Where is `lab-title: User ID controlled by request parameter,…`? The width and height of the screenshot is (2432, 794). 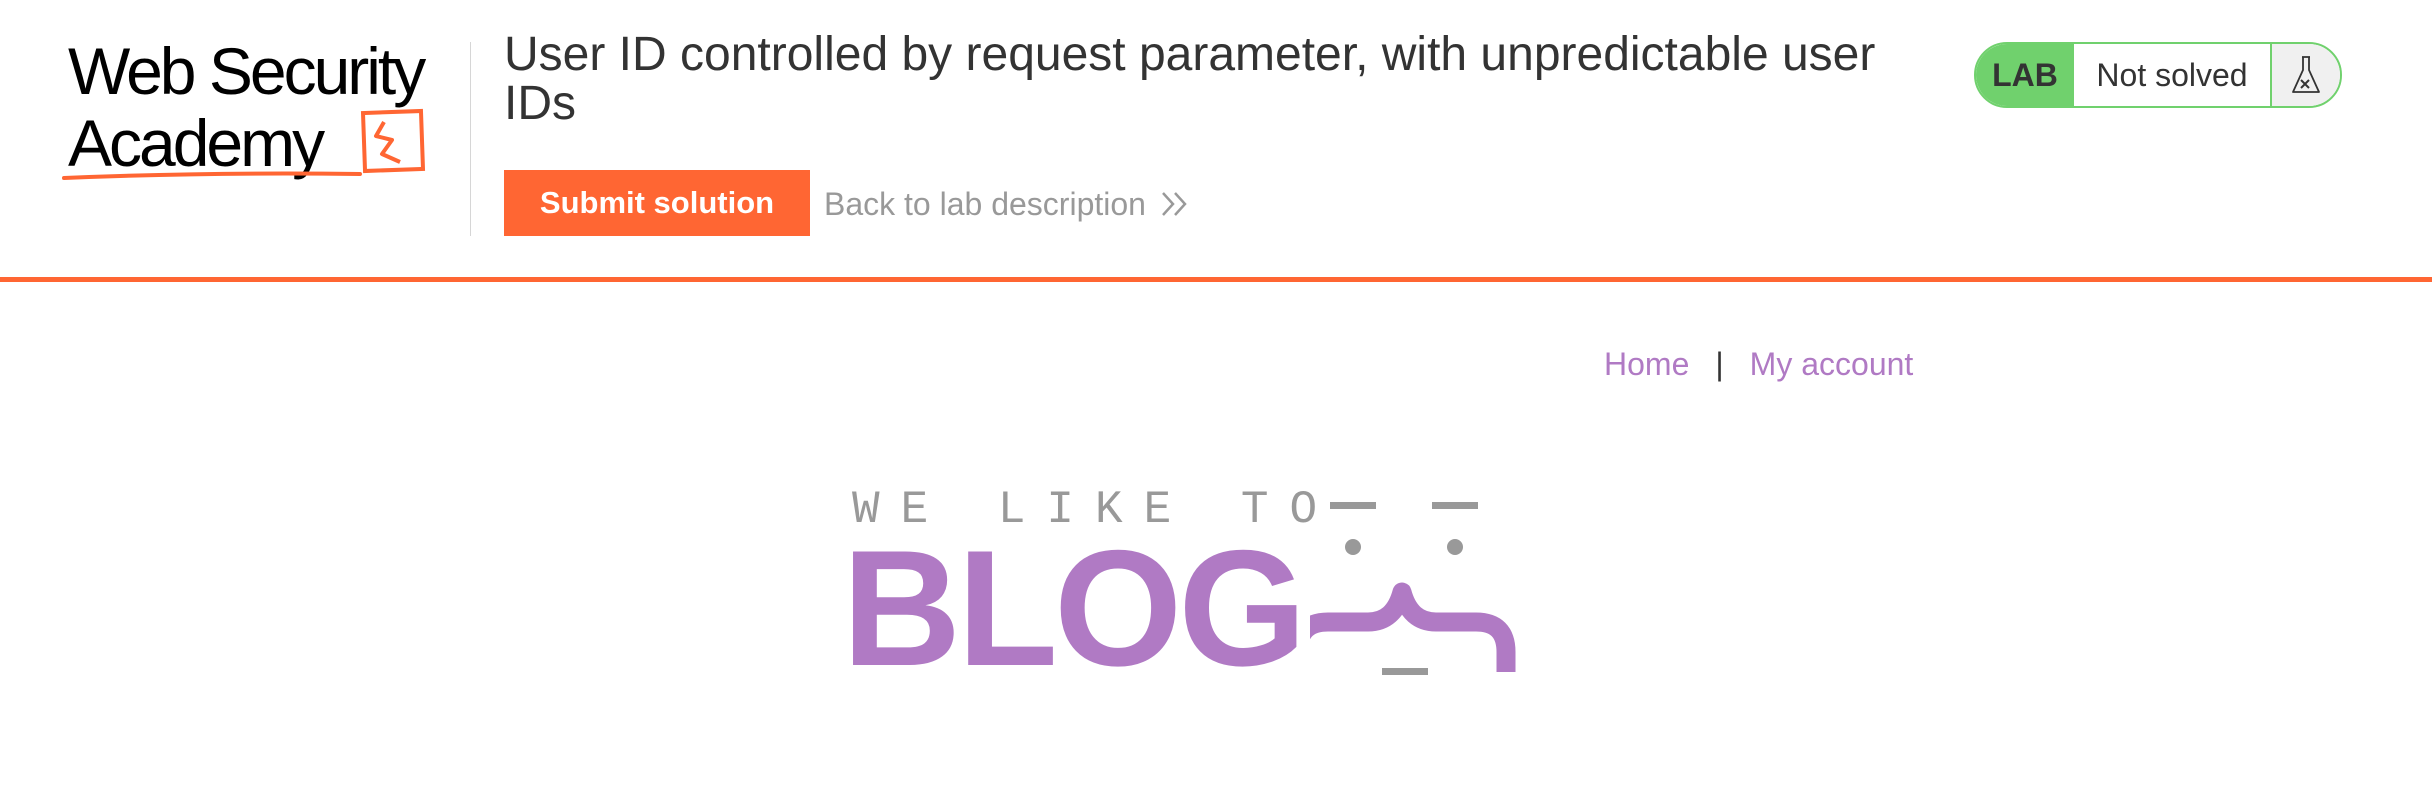 lab-title: User ID controlled by request parameter,… is located at coordinates (1190, 79).